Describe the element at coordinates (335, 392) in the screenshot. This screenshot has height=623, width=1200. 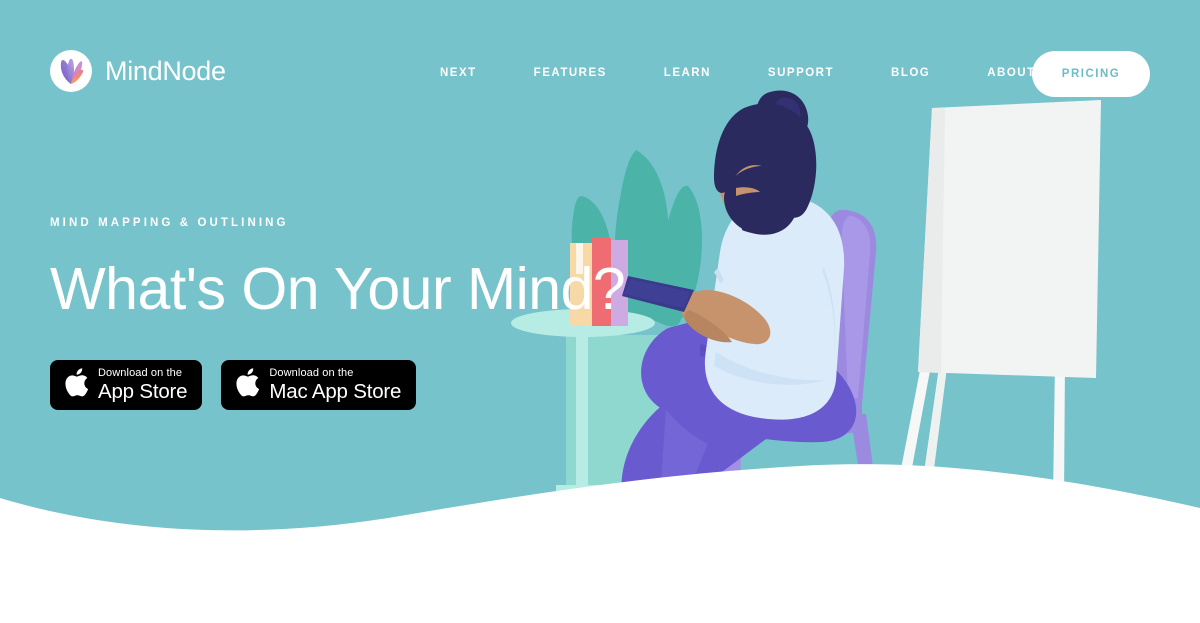
I see `mac-app-store-badge-title: Mac App Store` at that location.